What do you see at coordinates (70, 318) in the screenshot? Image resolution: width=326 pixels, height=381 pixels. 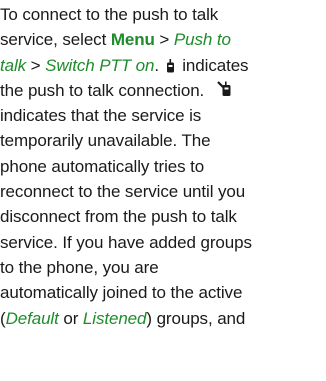 I see `text-run: or` at bounding box center [70, 318].